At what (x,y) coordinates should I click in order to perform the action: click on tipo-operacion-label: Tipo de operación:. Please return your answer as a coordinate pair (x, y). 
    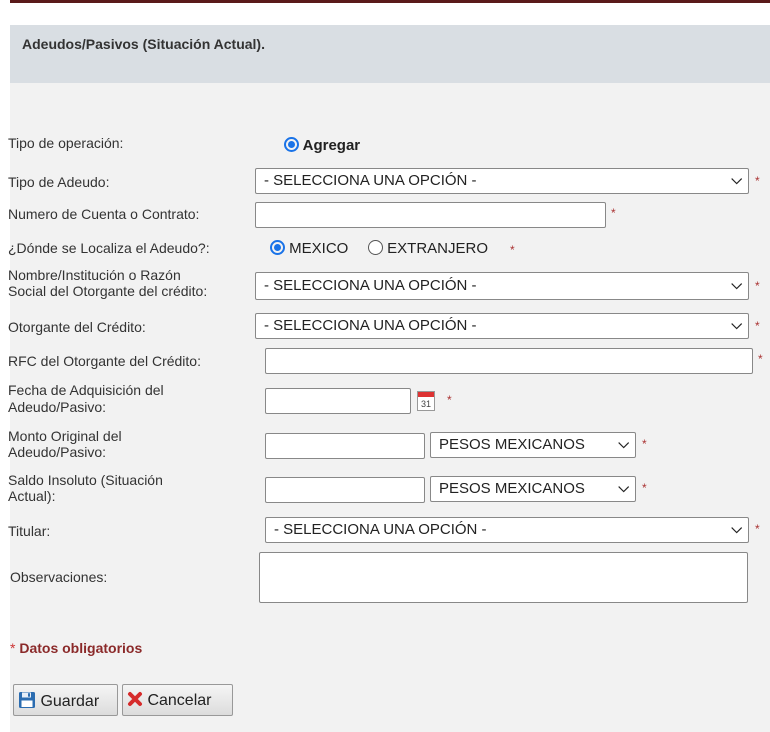
    Looking at the image, I should click on (66, 143).